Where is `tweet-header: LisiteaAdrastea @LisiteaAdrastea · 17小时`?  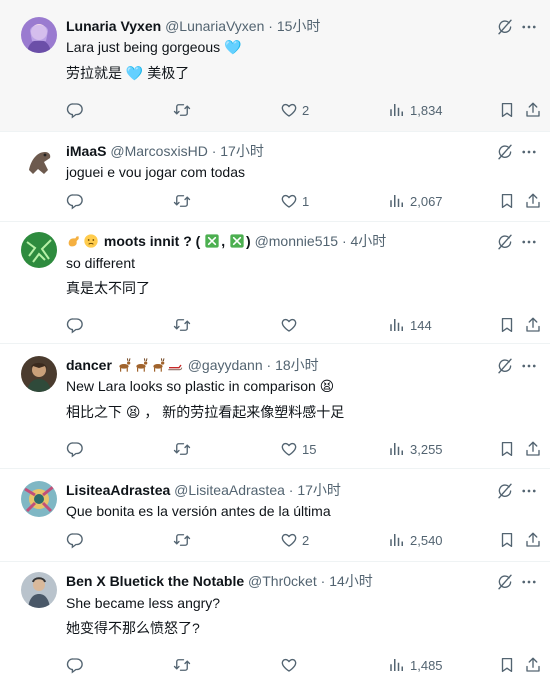 tweet-header: LisiteaAdrastea @LisiteaAdrastea · 17小时 is located at coordinates (273, 490).